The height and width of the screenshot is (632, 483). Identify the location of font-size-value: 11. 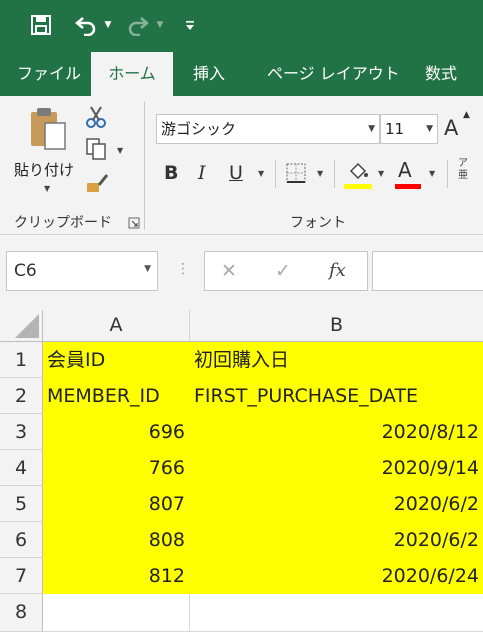
(395, 129).